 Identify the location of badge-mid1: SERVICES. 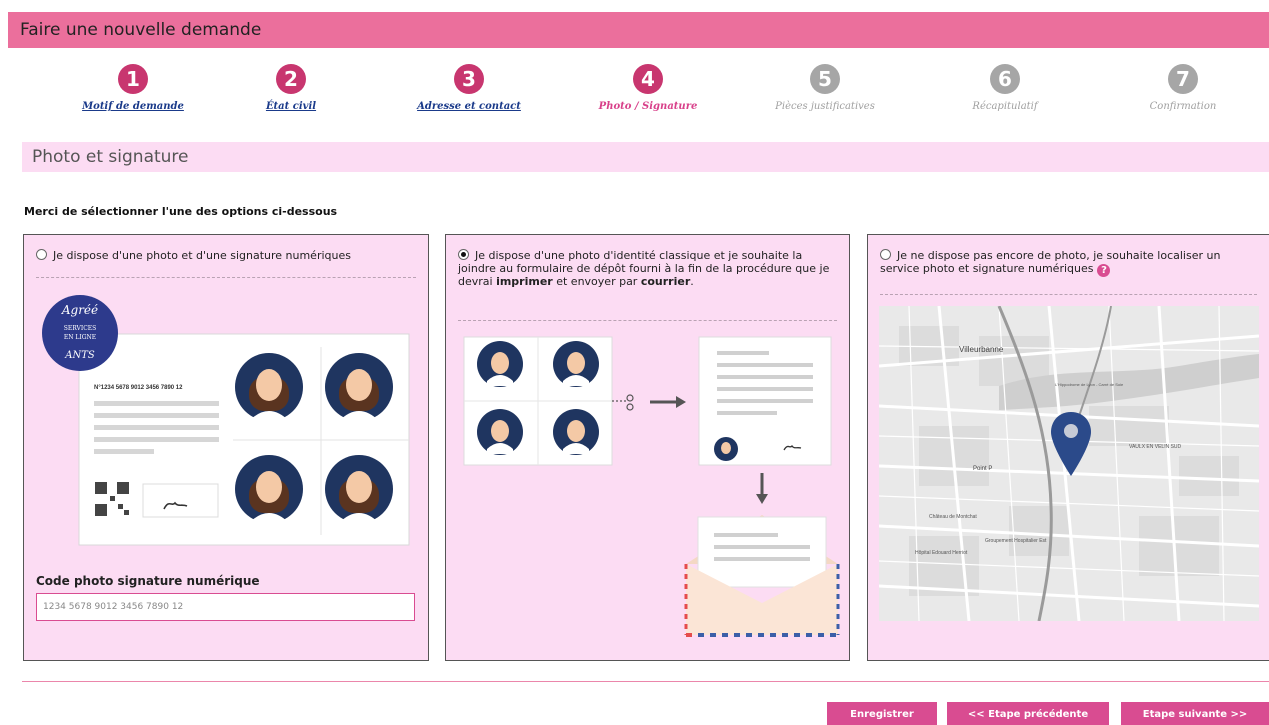
(80, 328).